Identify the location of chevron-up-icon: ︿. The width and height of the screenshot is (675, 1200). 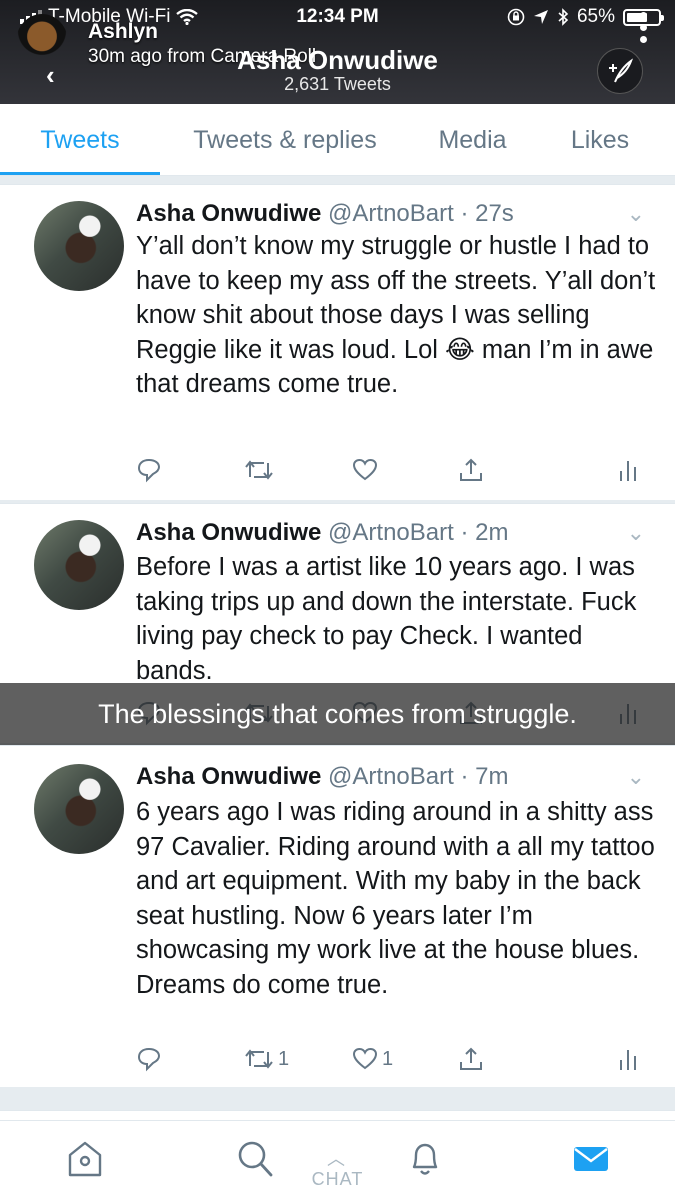
(336, 1159).